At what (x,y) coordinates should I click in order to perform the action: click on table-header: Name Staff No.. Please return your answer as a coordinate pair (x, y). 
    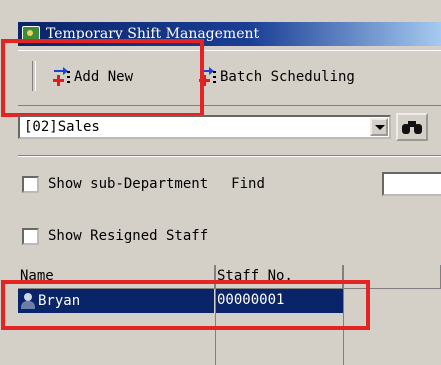
    Looking at the image, I should click on (229, 277).